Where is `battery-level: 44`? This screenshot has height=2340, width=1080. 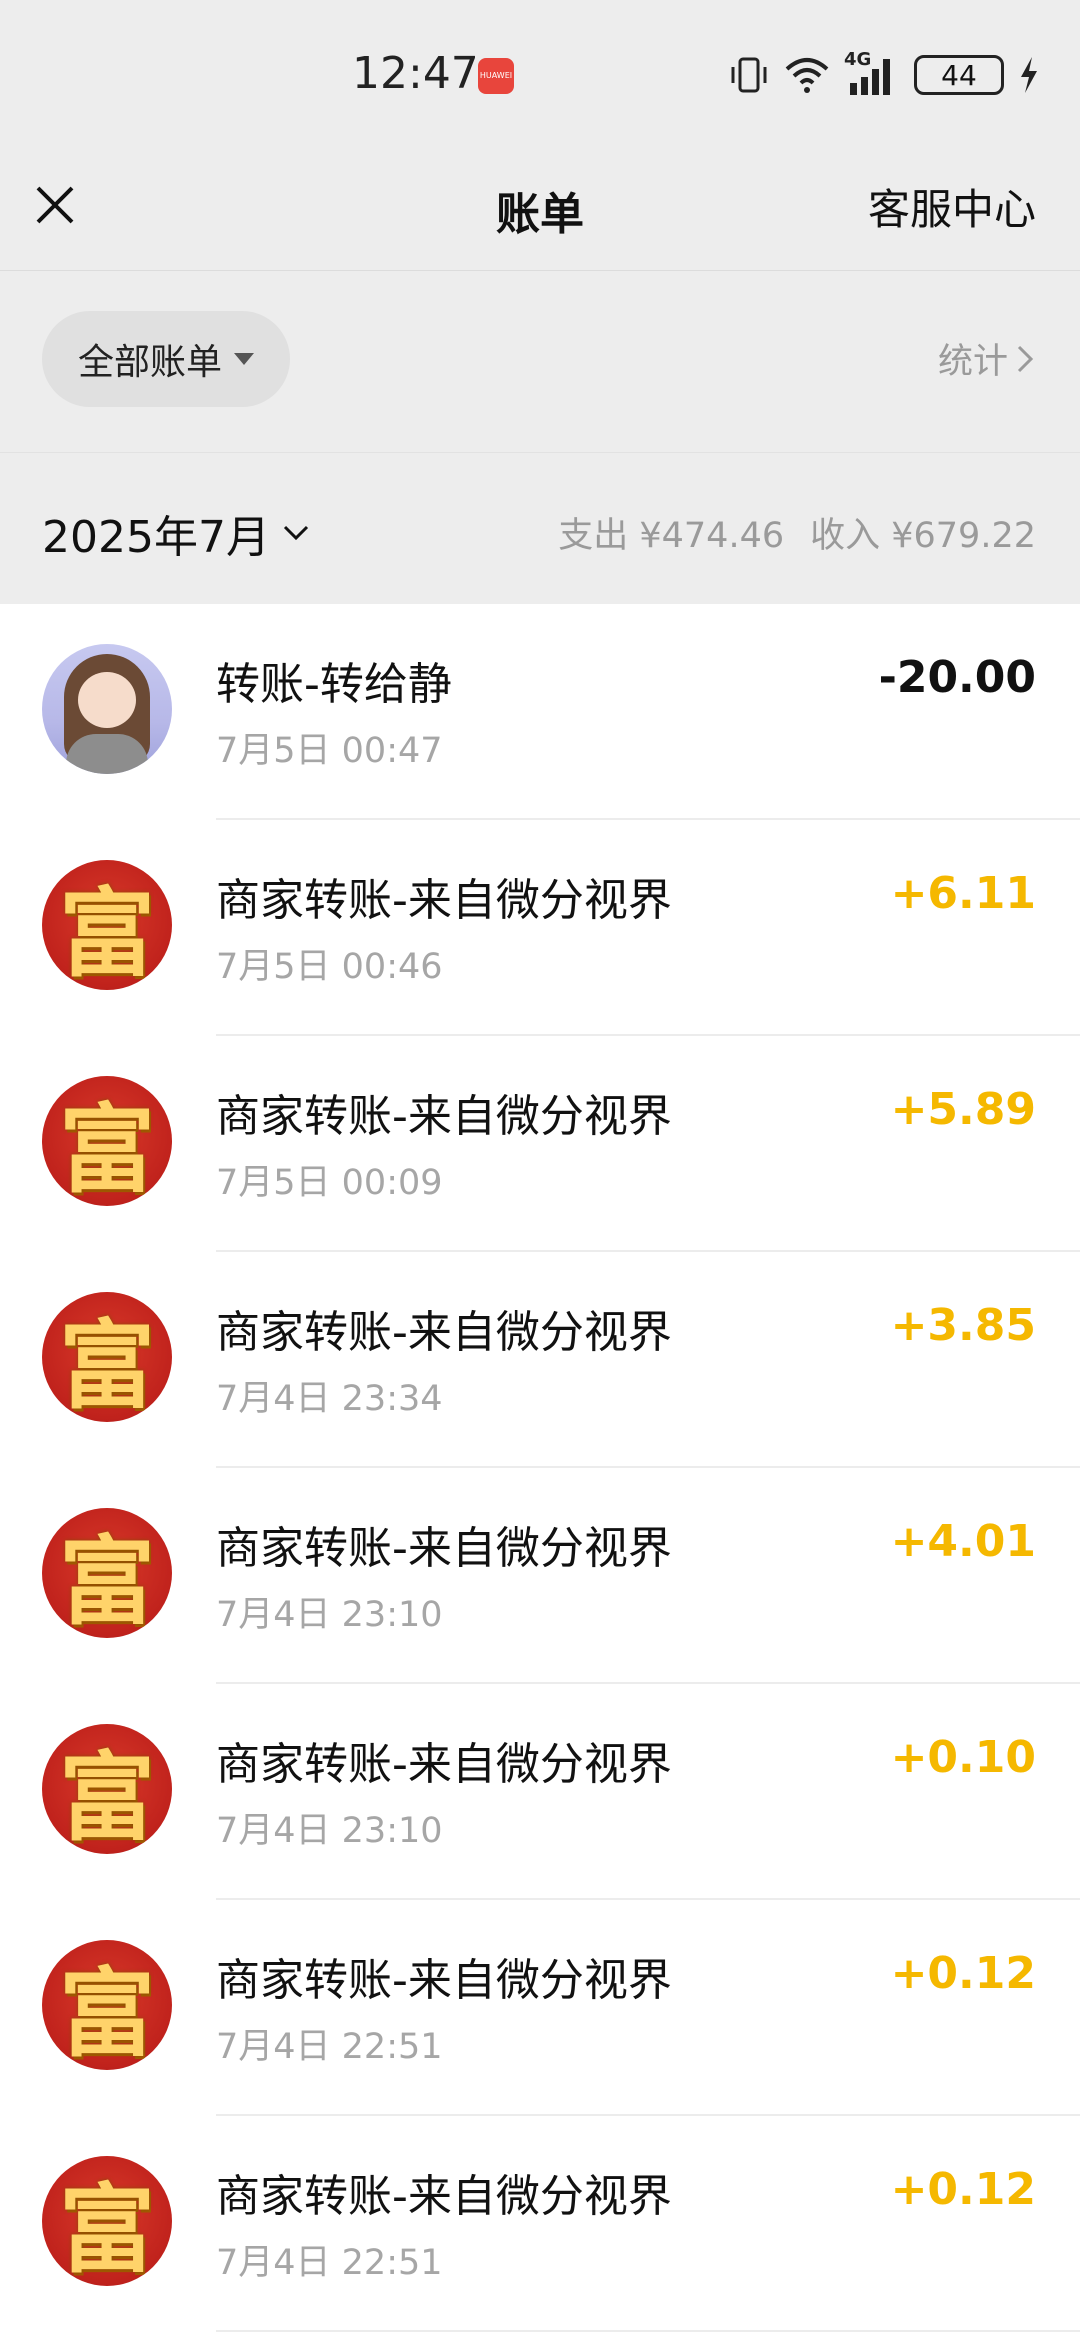
battery-level: 44 is located at coordinates (959, 75).